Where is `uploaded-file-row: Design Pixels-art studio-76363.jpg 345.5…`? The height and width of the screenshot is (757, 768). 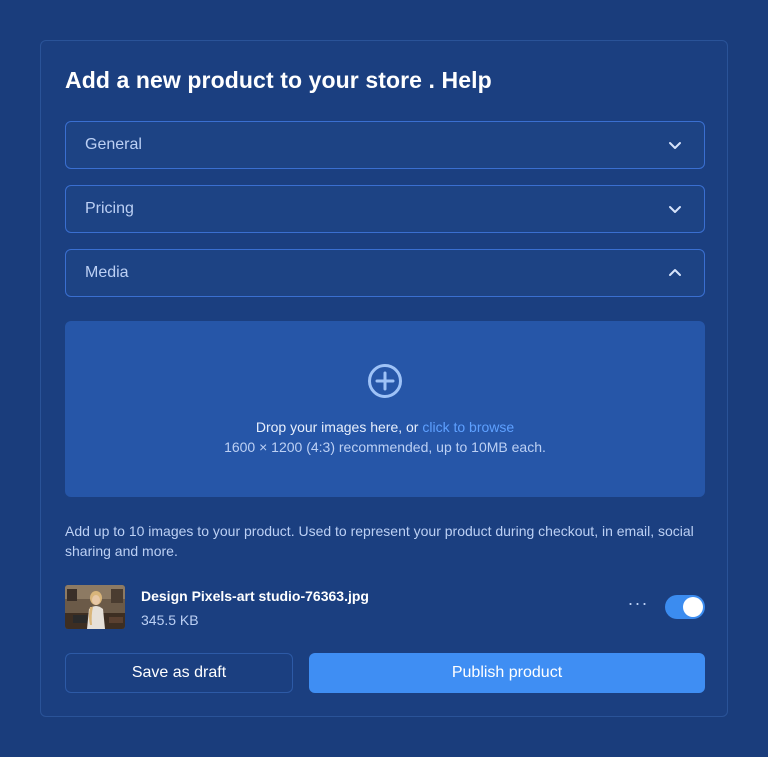
uploaded-file-row: Design Pixels-art studio-76363.jpg 345.5… is located at coordinates (385, 607).